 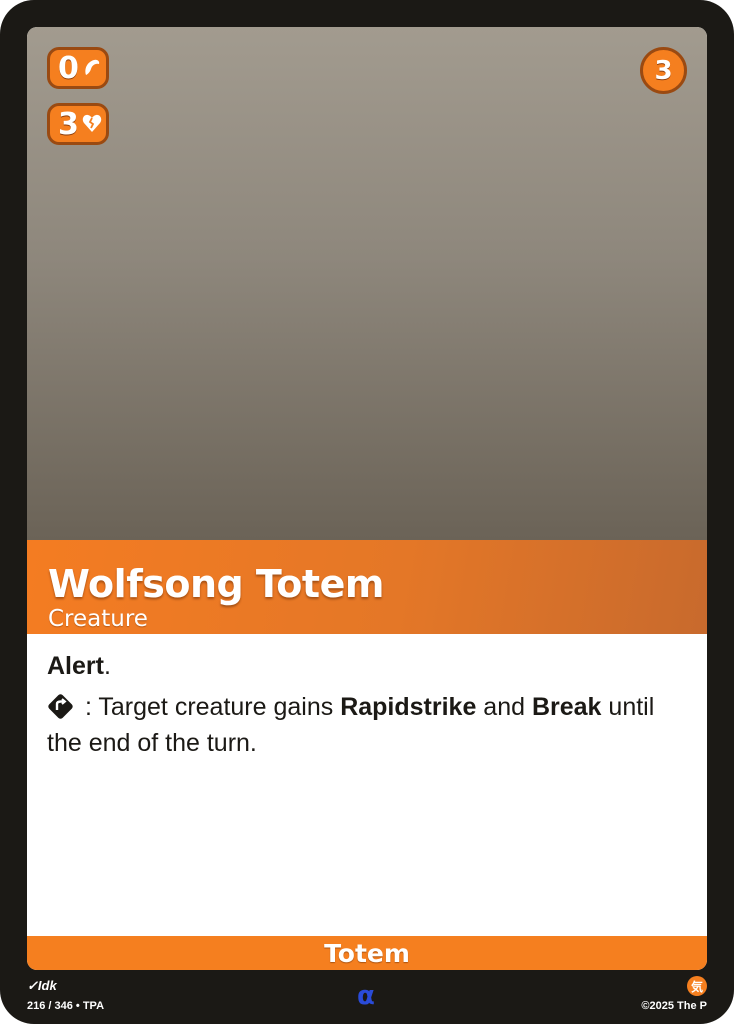 I want to click on card-supertype: Creature, so click(x=98, y=619).